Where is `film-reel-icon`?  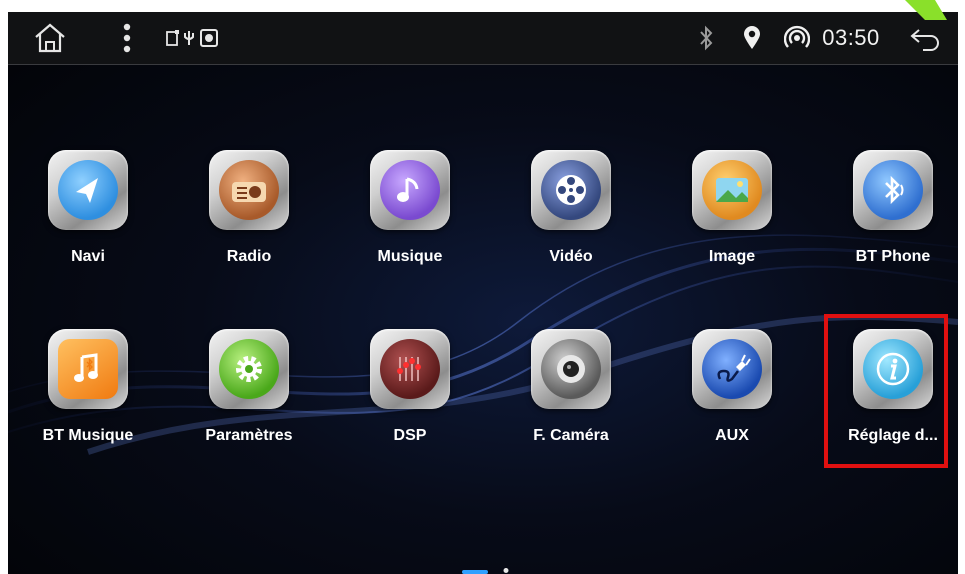 film-reel-icon is located at coordinates (571, 190).